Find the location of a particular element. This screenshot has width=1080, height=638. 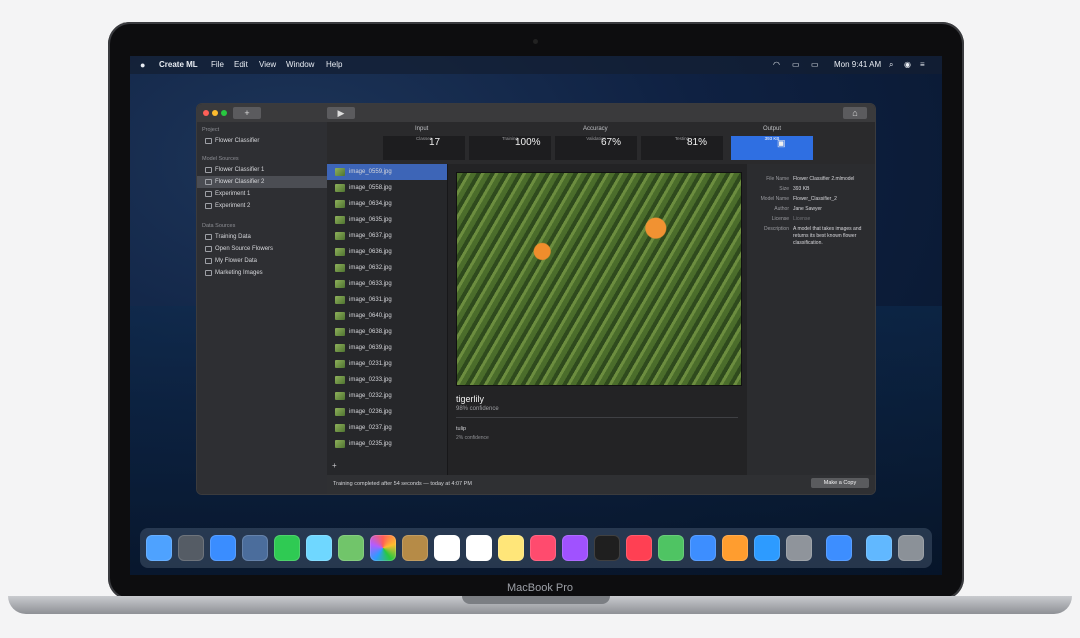

sidebar-item-training-data: Training Data is located at coordinates (262, 237).